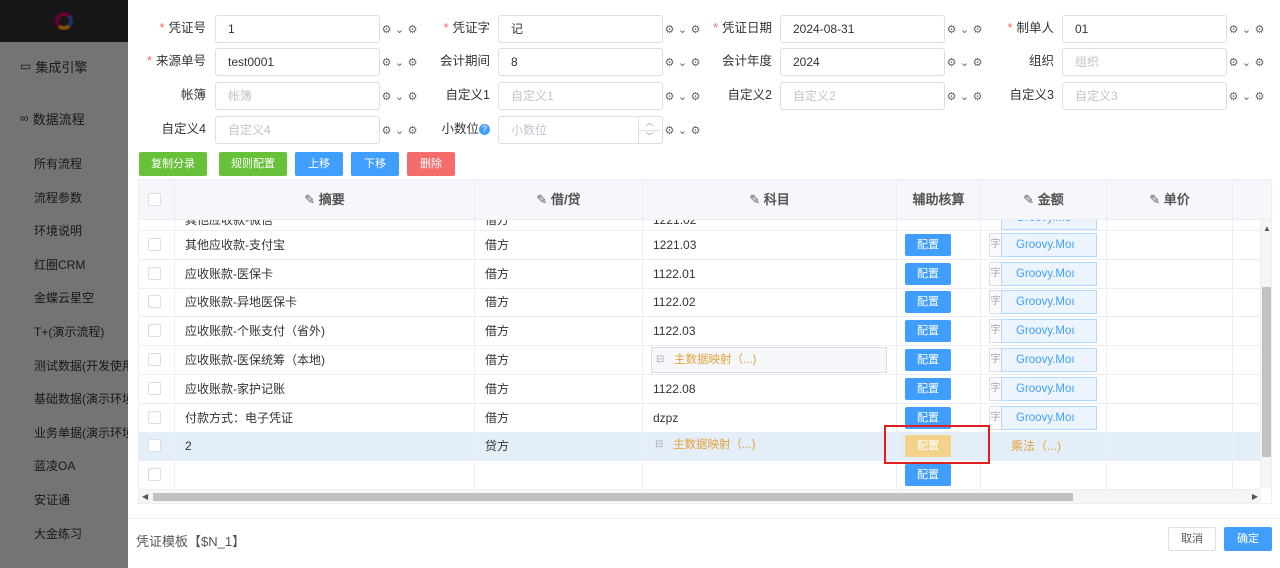  I want to click on summary-cell: 应收账款-异地医保卡, so click(325, 302).